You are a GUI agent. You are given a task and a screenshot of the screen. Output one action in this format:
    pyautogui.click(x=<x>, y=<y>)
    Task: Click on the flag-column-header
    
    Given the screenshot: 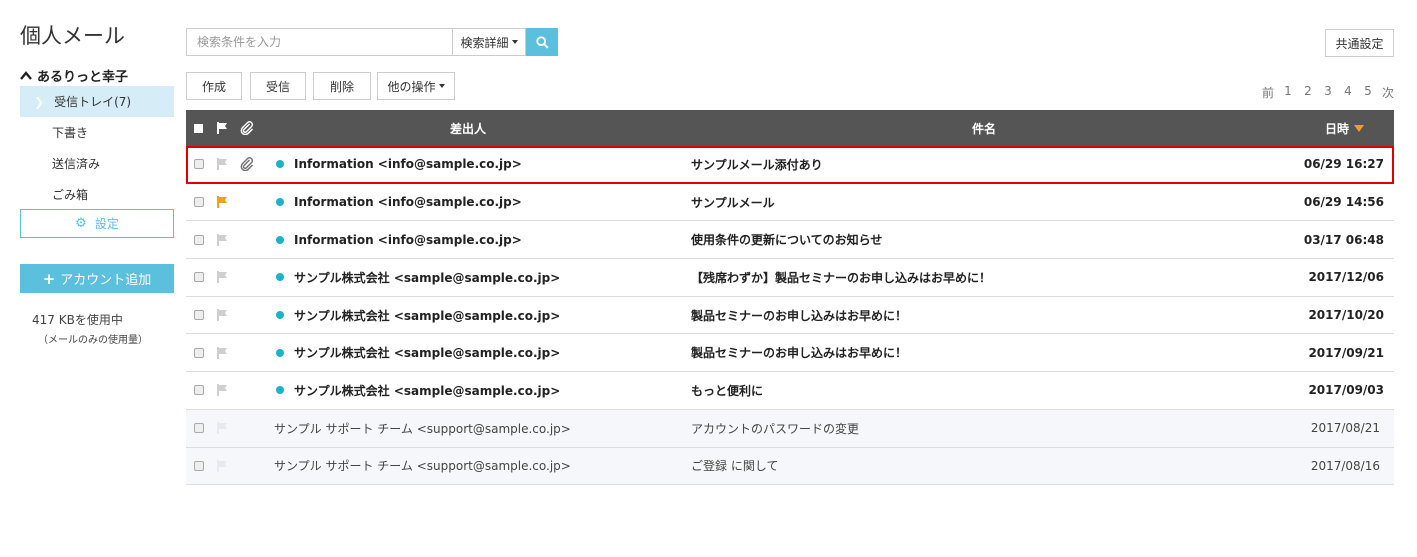 What is the action you would take?
    pyautogui.click(x=222, y=128)
    